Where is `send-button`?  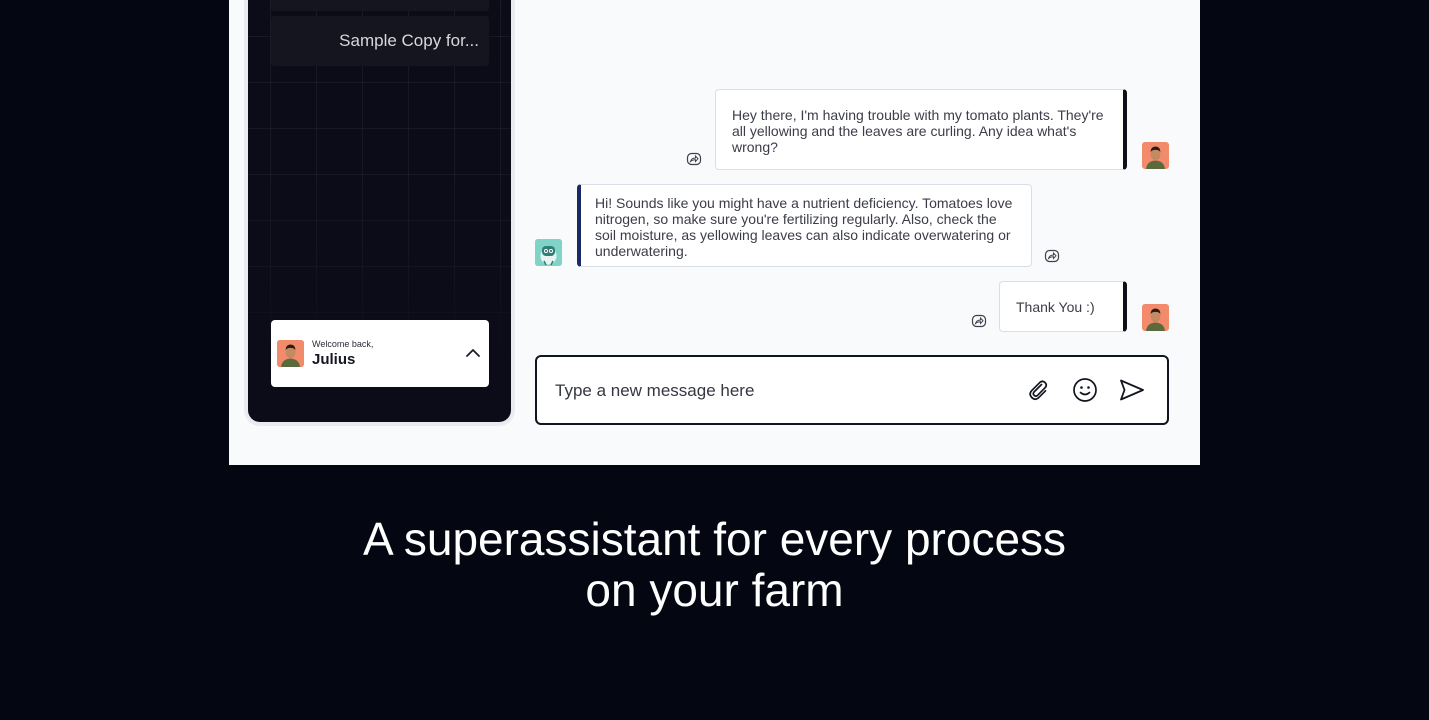 send-button is located at coordinates (1132, 390).